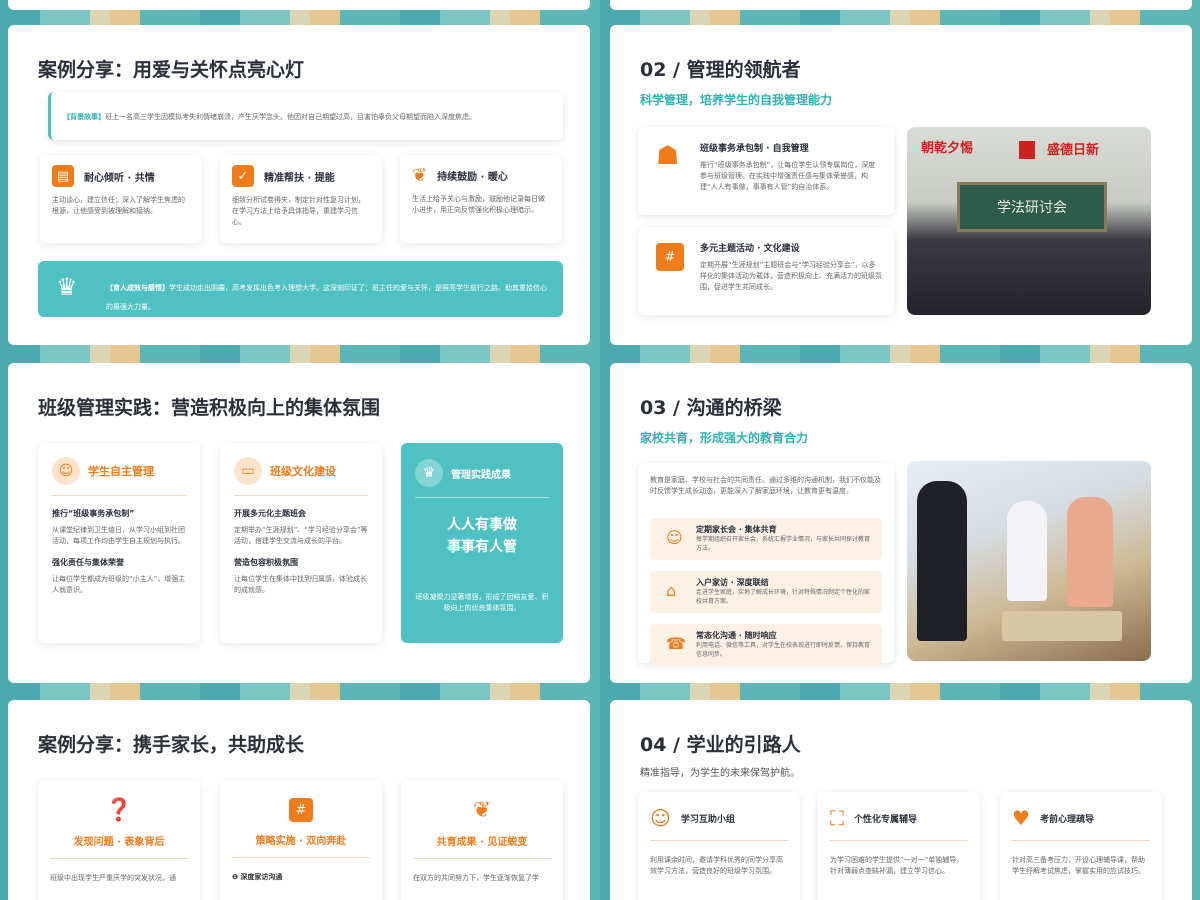 This screenshot has width=1200, height=900. What do you see at coordinates (482, 846) in the screenshot?
I see `card-title: 共育成果 · 见证蜕变` at bounding box center [482, 846].